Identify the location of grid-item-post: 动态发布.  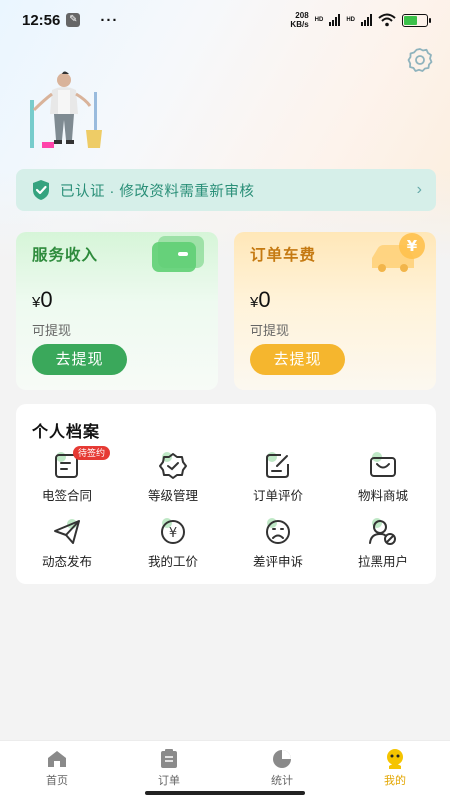
(67, 546).